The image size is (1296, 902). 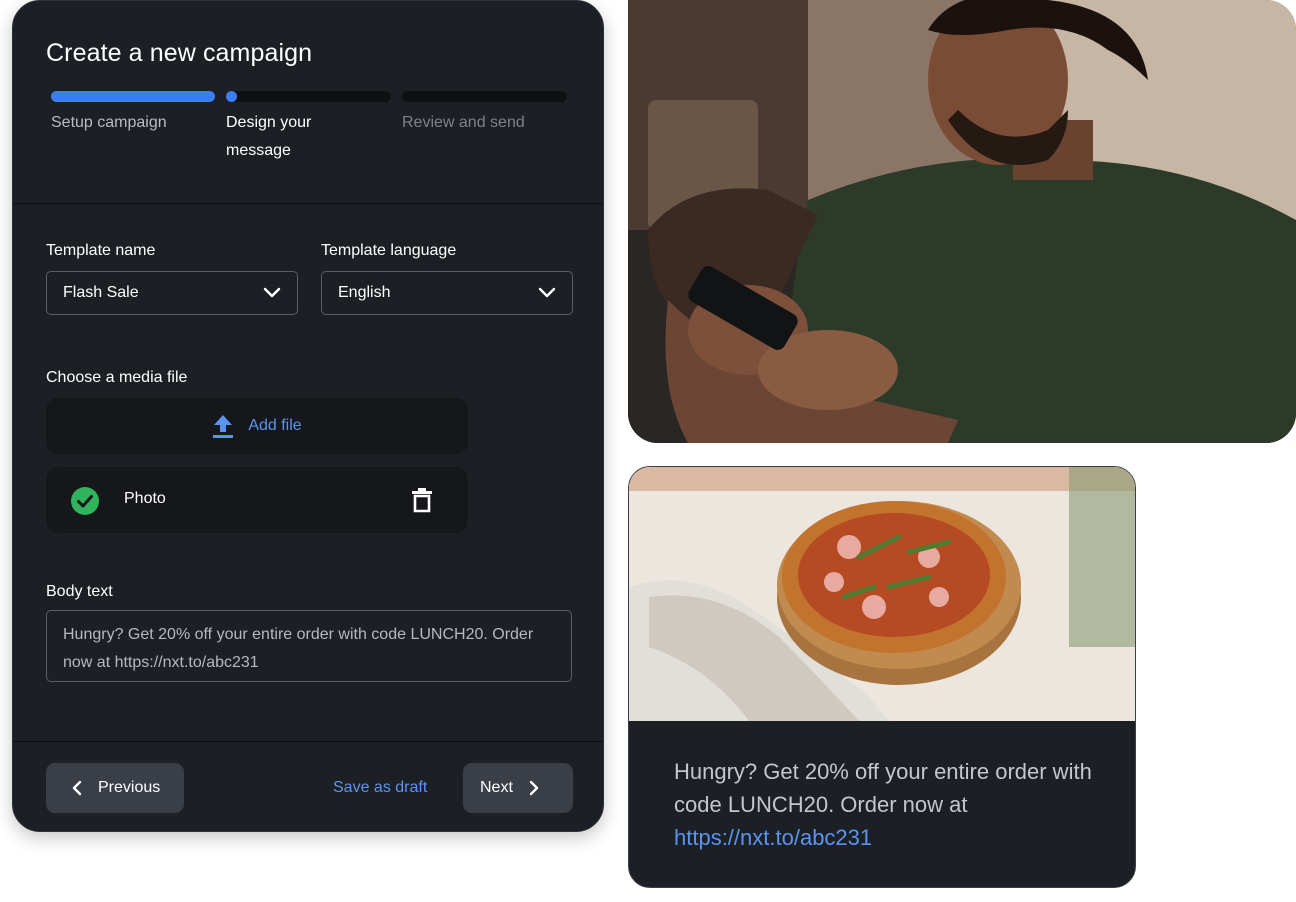 What do you see at coordinates (534, 788) in the screenshot?
I see `chevron-right-icon` at bounding box center [534, 788].